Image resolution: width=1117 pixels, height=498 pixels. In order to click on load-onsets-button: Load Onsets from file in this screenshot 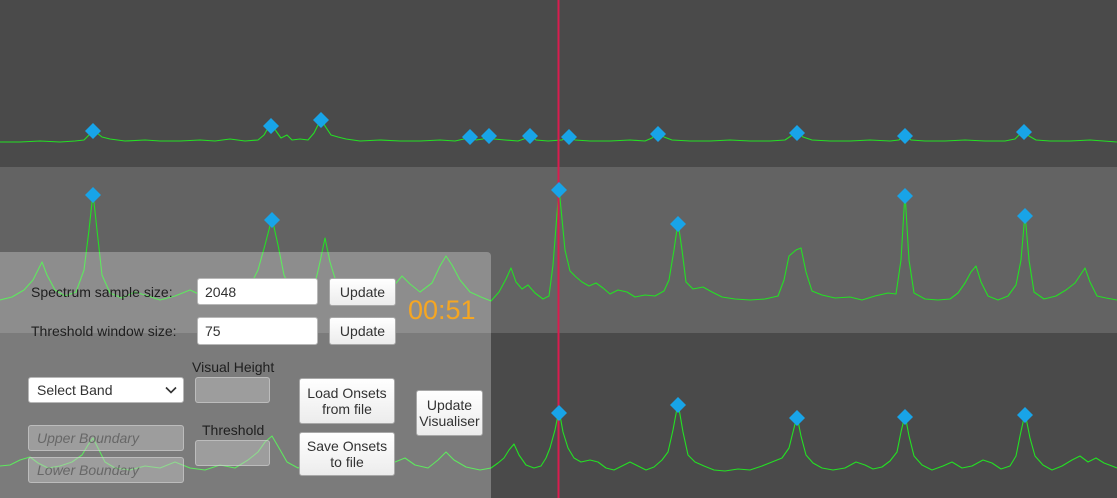, I will do `click(347, 401)`.